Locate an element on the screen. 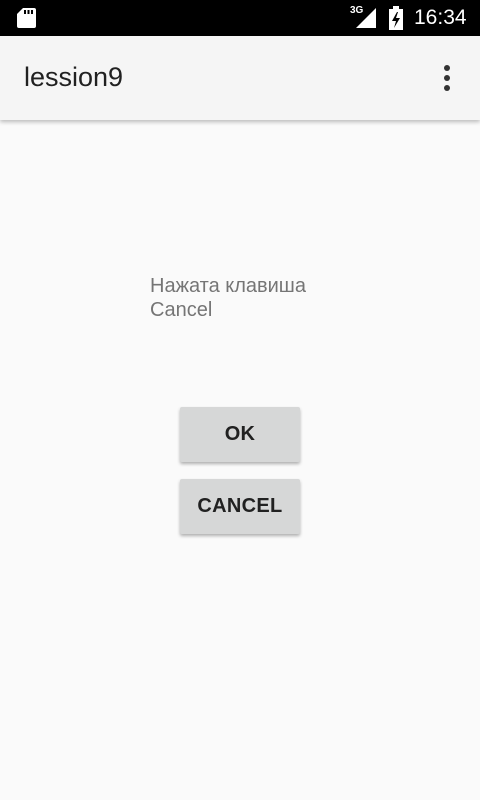  result-message-line2: Cancel is located at coordinates (181, 310).